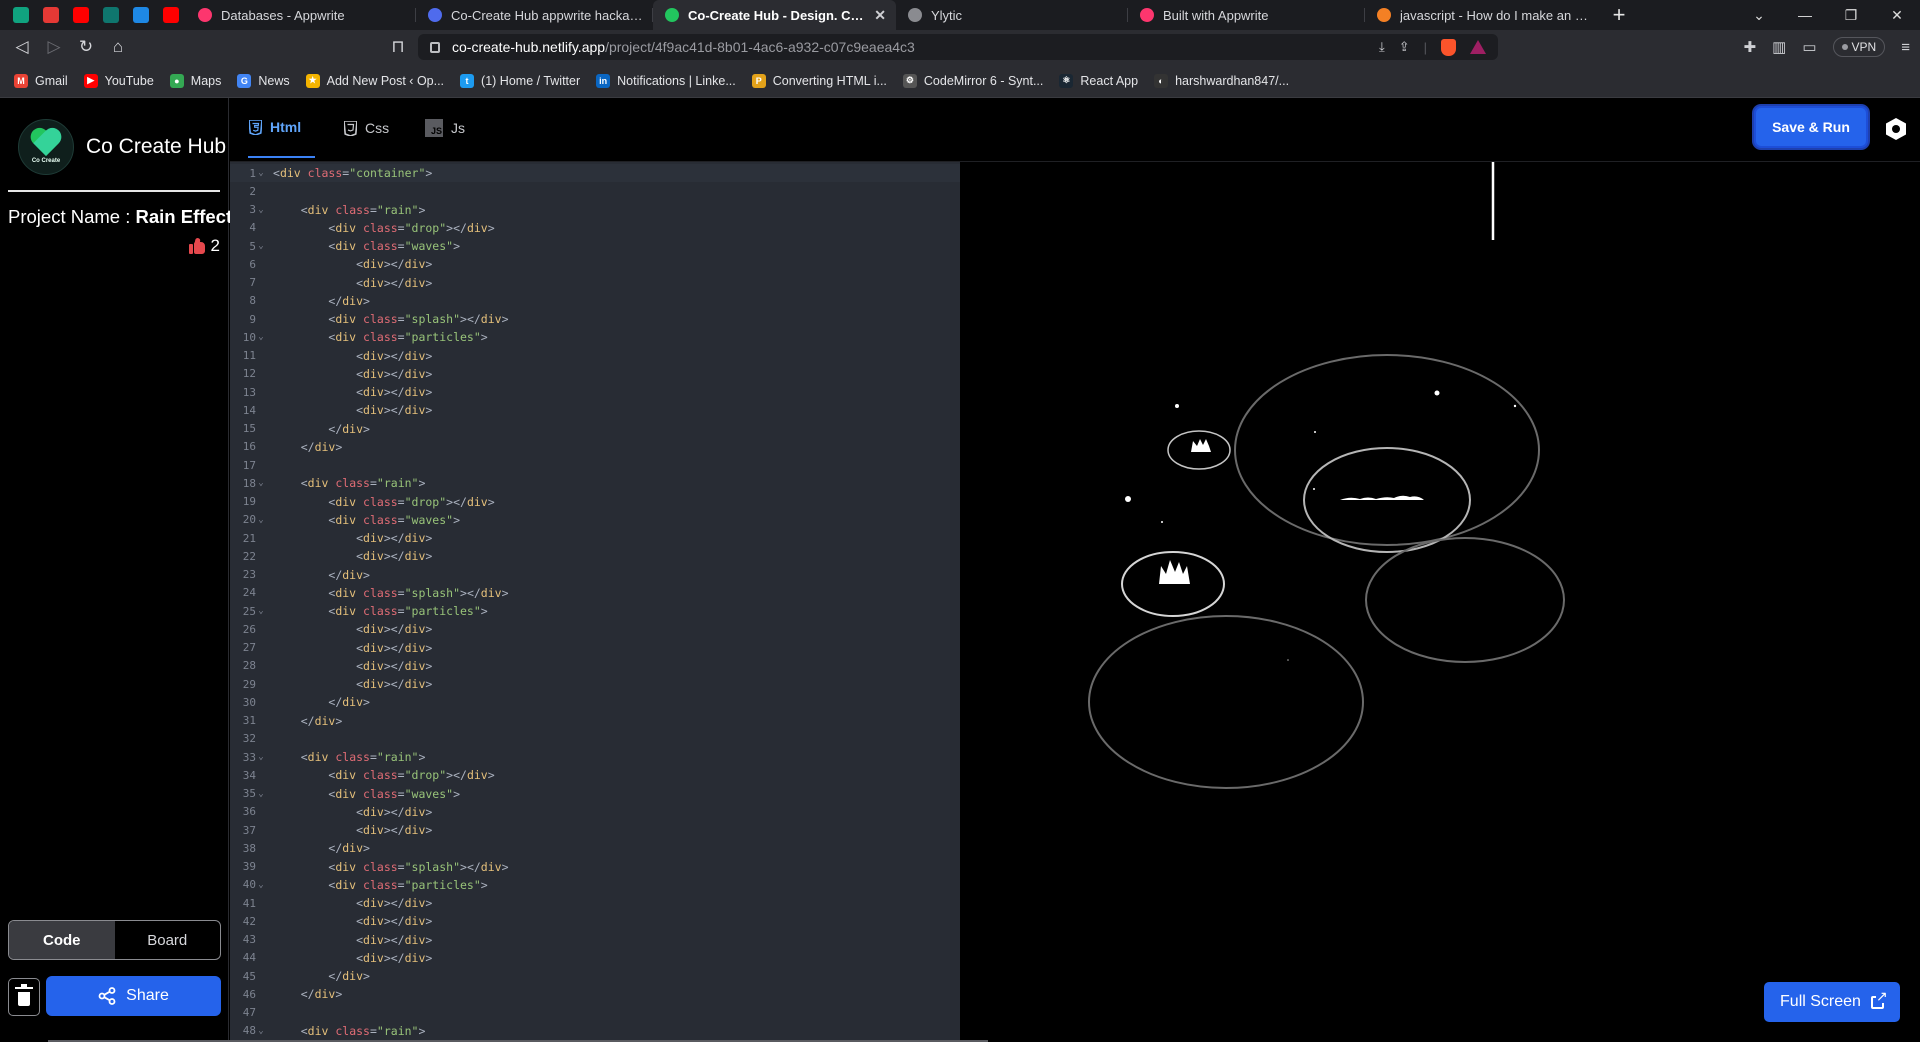  What do you see at coordinates (1805, 15) in the screenshot?
I see `minimize-button: —` at bounding box center [1805, 15].